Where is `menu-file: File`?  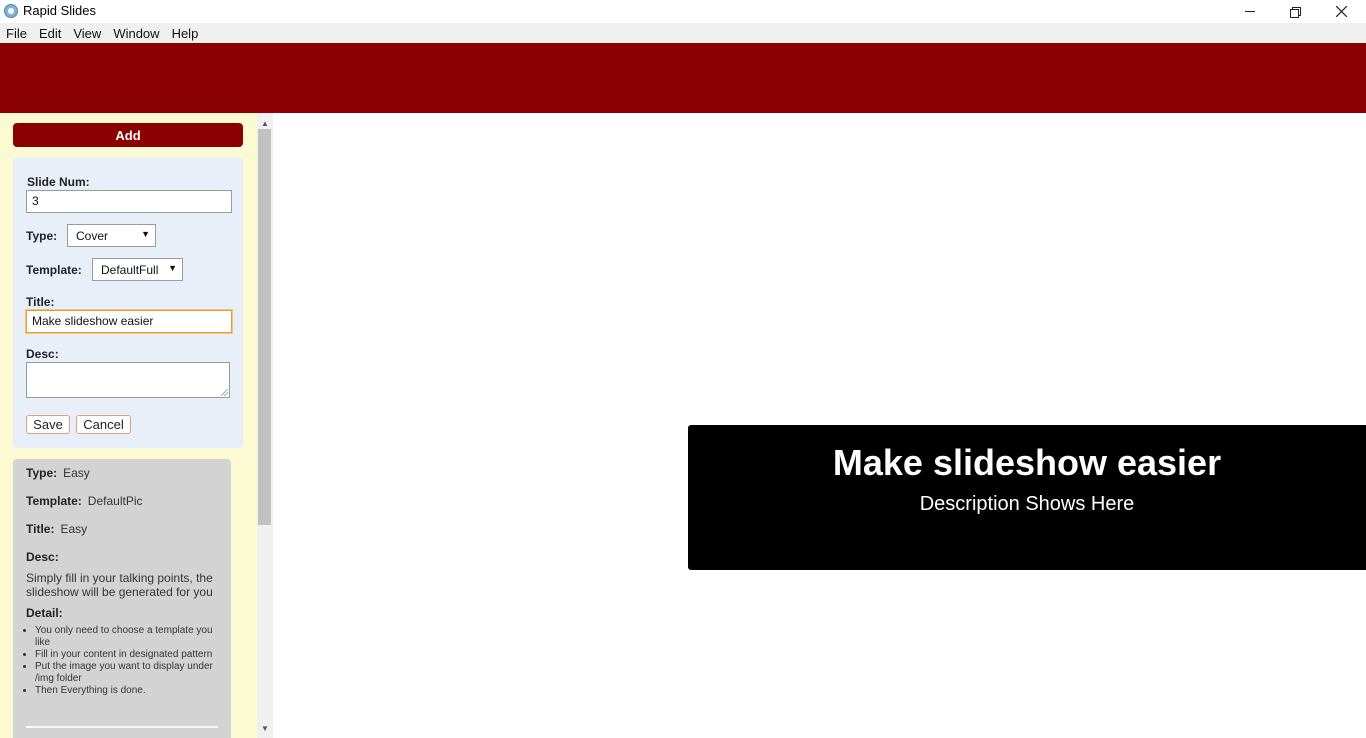
menu-file: File is located at coordinates (16, 33).